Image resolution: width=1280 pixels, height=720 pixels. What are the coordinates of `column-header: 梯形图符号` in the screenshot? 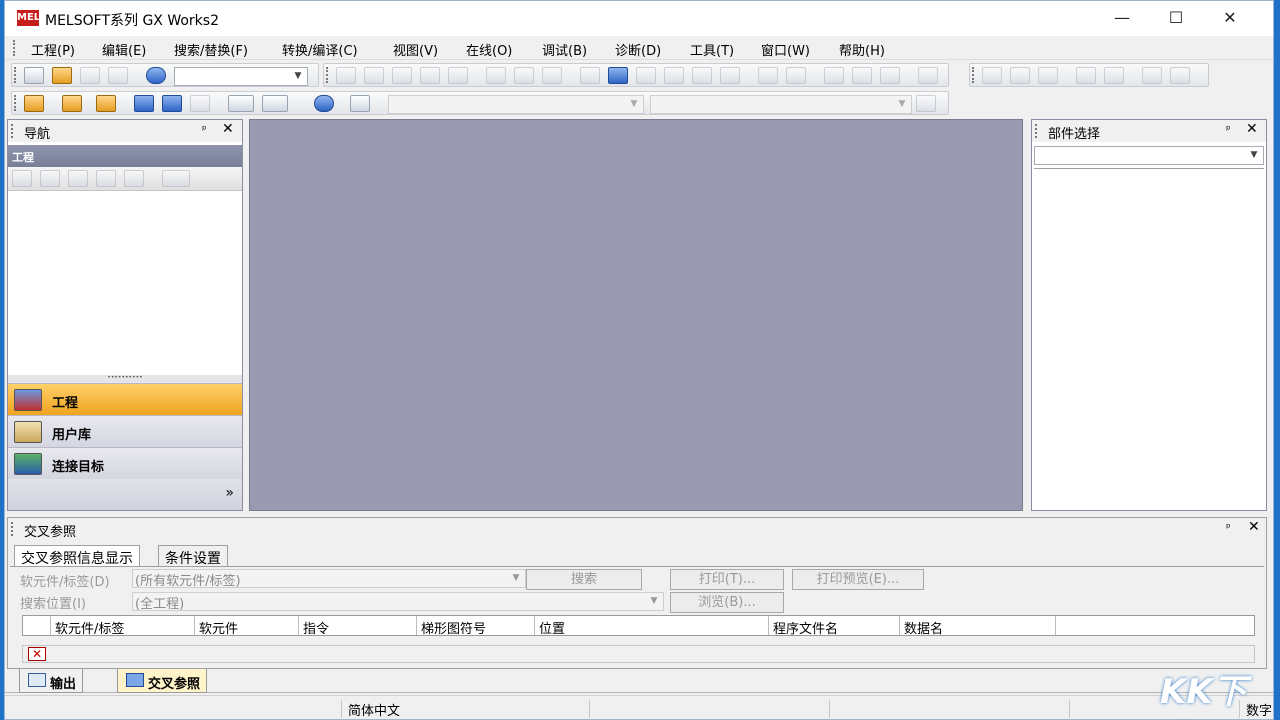 It's located at (476, 626).